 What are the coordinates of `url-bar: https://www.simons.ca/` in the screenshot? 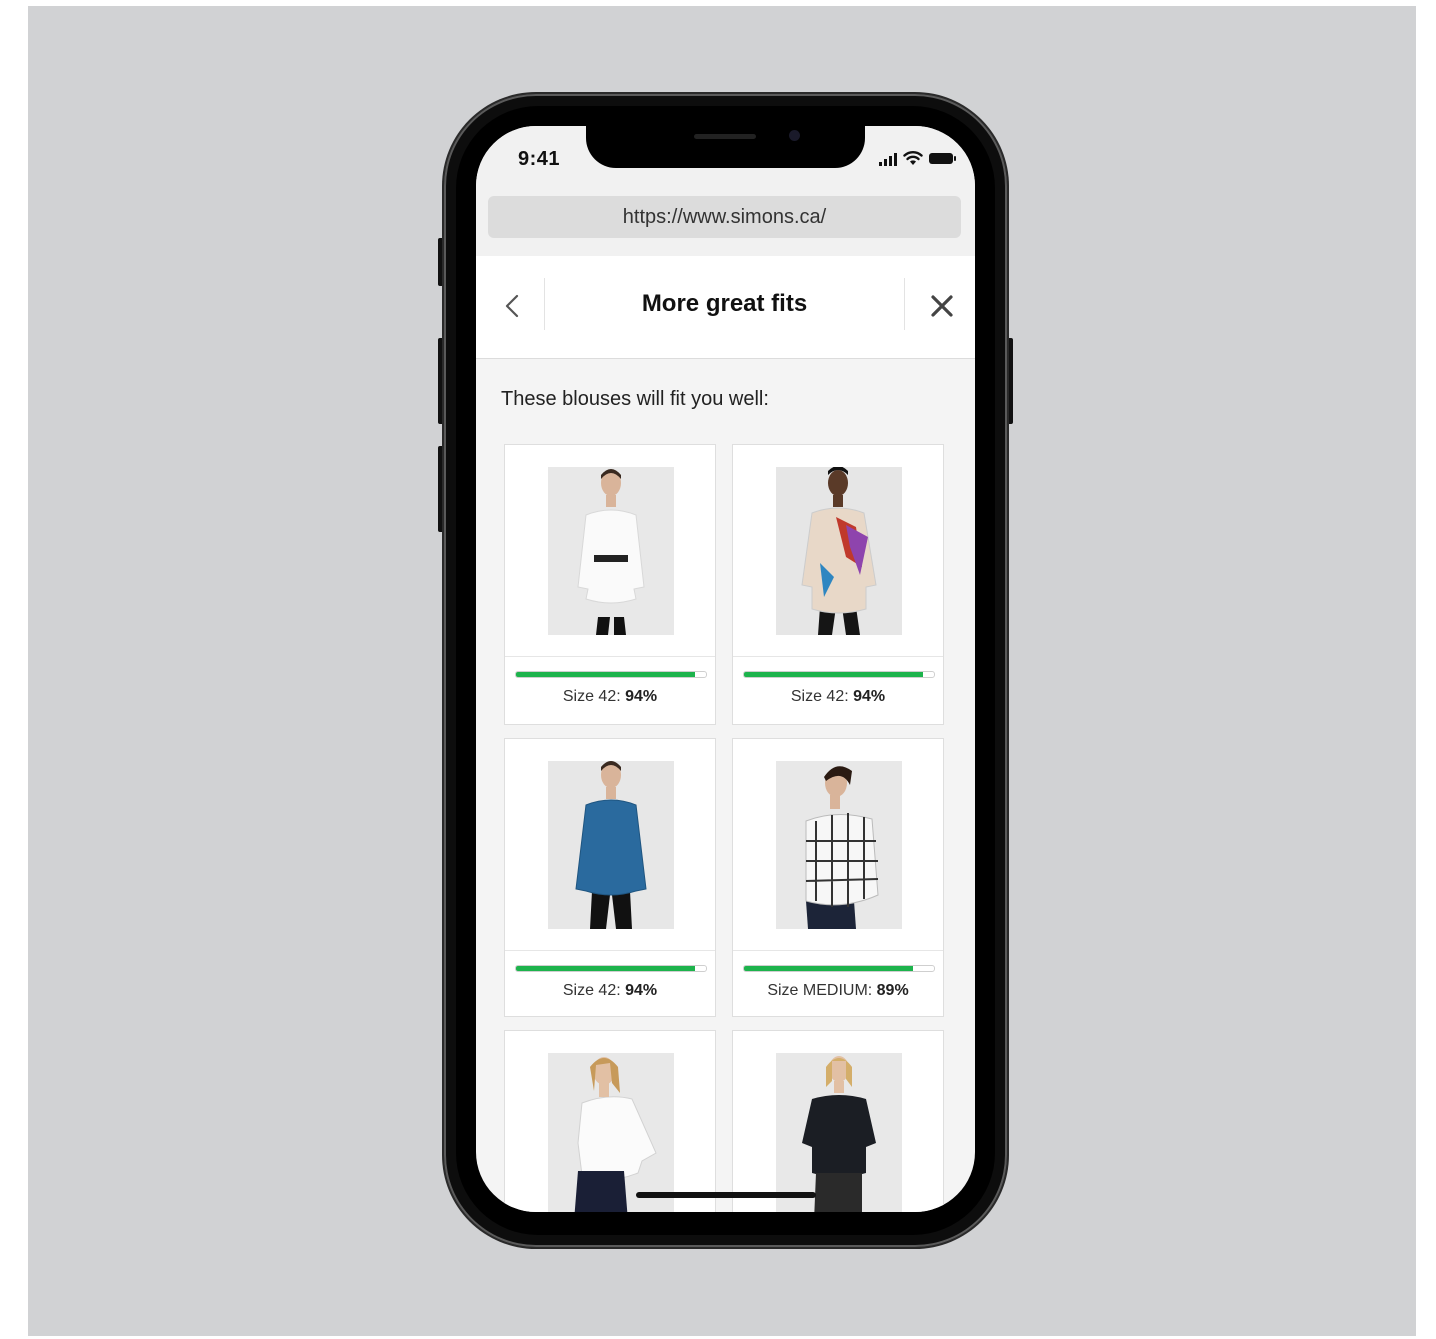 It's located at (724, 217).